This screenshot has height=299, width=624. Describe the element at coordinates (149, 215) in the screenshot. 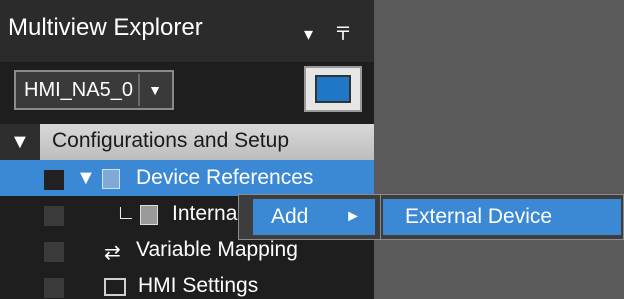

I see `internal-device-icon` at that location.